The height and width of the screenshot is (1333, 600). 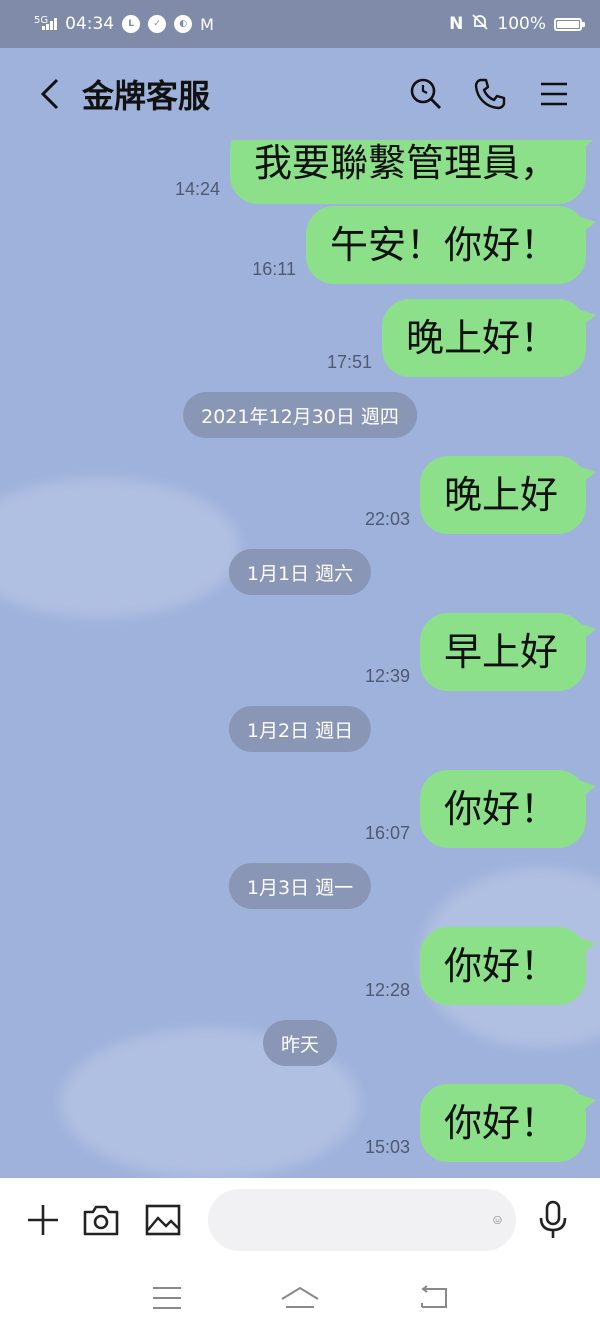 I want to click on nfc-icon: N, so click(x=456, y=24).